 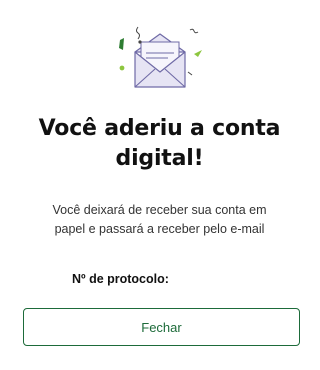 I want to click on dialog-title-line-2: digital!, so click(x=159, y=158).